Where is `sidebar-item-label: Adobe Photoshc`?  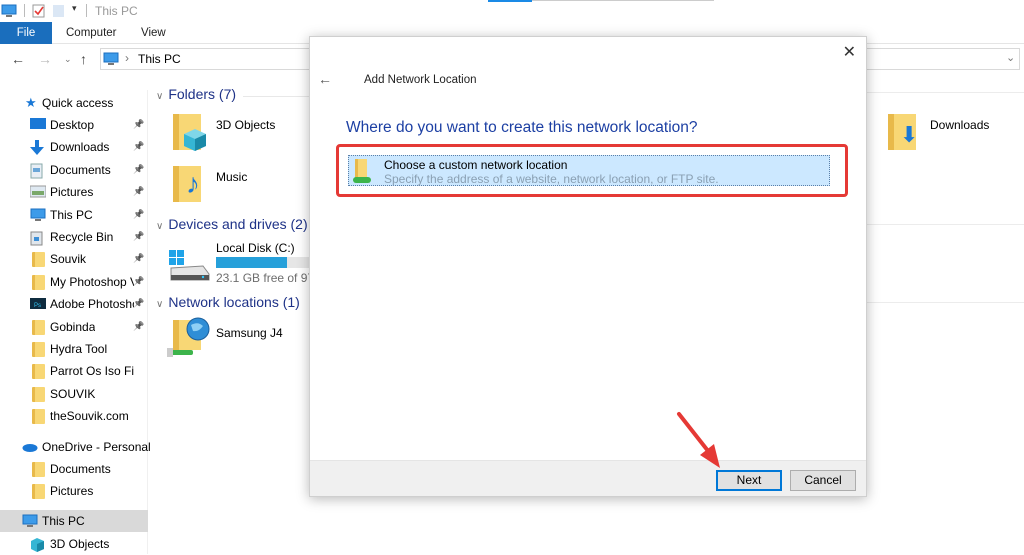
sidebar-item-label: Adobe Photoshc is located at coordinates (92, 304).